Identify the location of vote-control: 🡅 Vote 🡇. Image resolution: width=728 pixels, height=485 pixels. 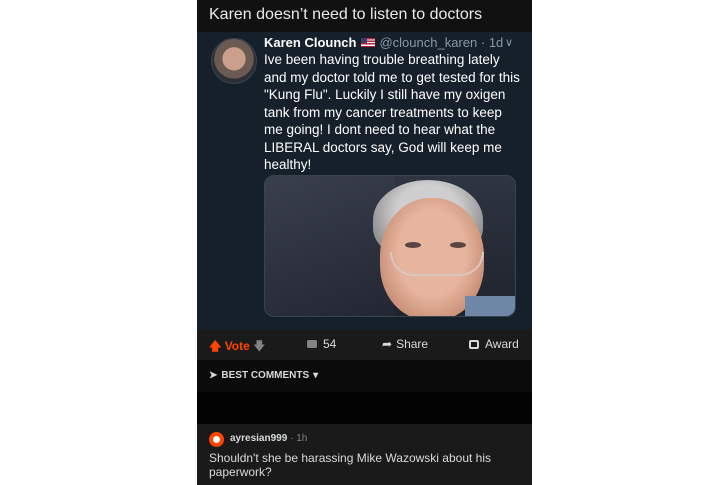
(237, 347).